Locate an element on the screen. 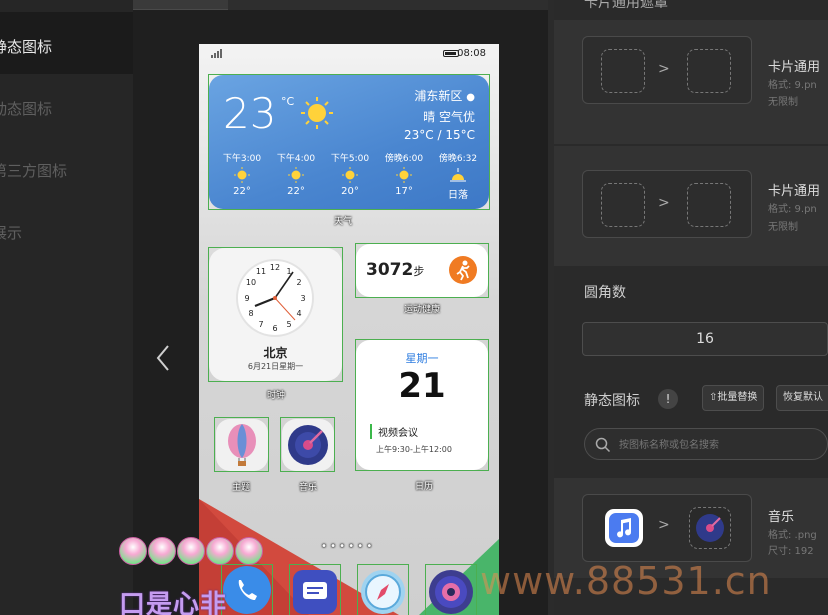 The image size is (828, 615). forecast-item: 下午3:00 22° is located at coordinates (242, 176).